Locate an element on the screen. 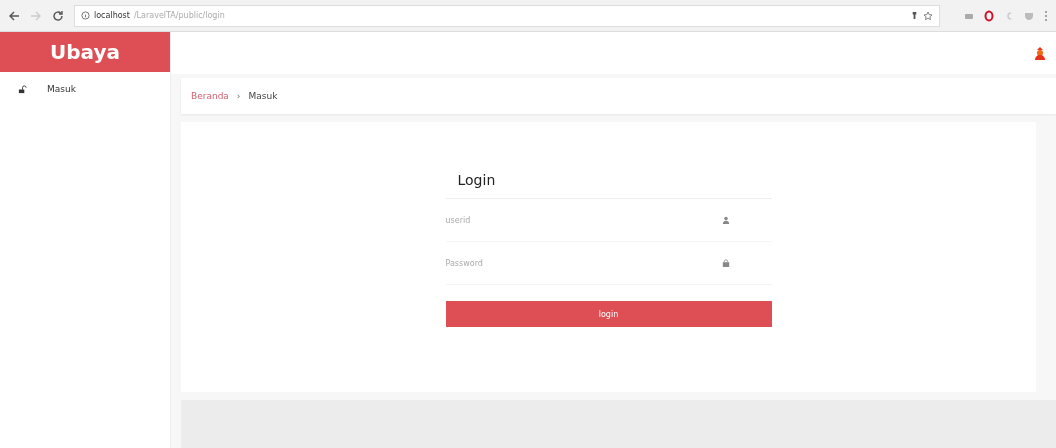  login-button: login is located at coordinates (608, 314).